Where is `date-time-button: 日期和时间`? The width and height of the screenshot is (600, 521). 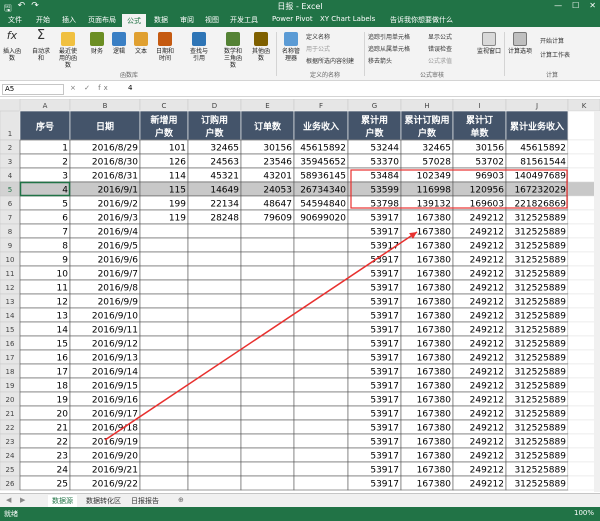
date-time-button: 日期和时间 is located at coordinates (165, 47).